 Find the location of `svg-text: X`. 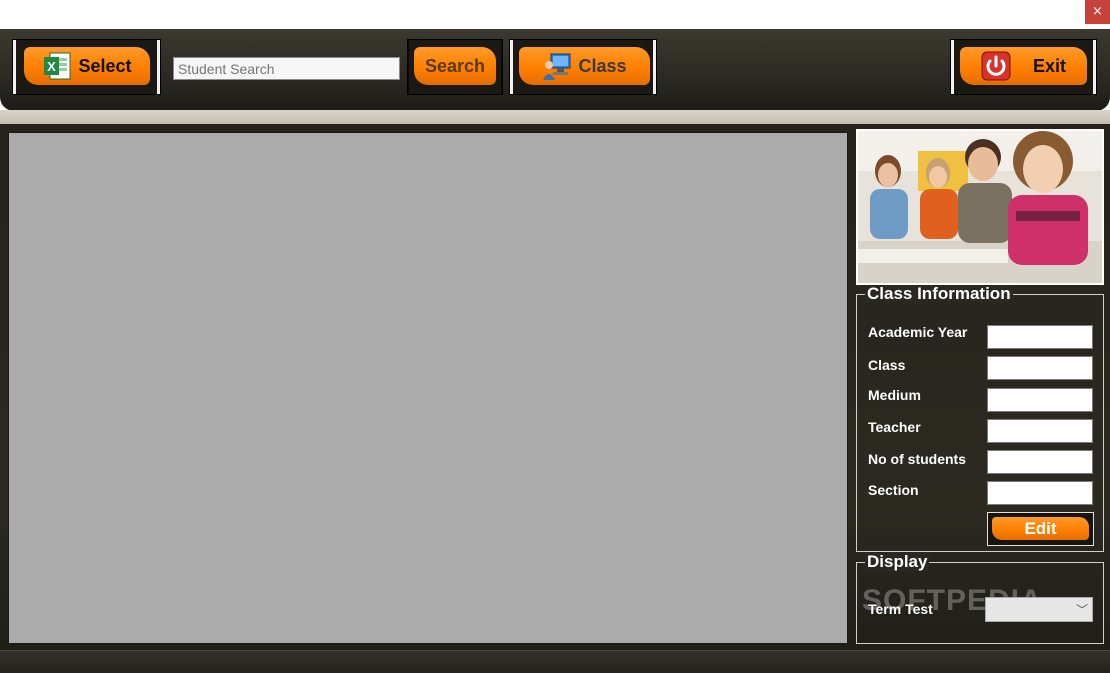

svg-text: X is located at coordinates (52, 66).